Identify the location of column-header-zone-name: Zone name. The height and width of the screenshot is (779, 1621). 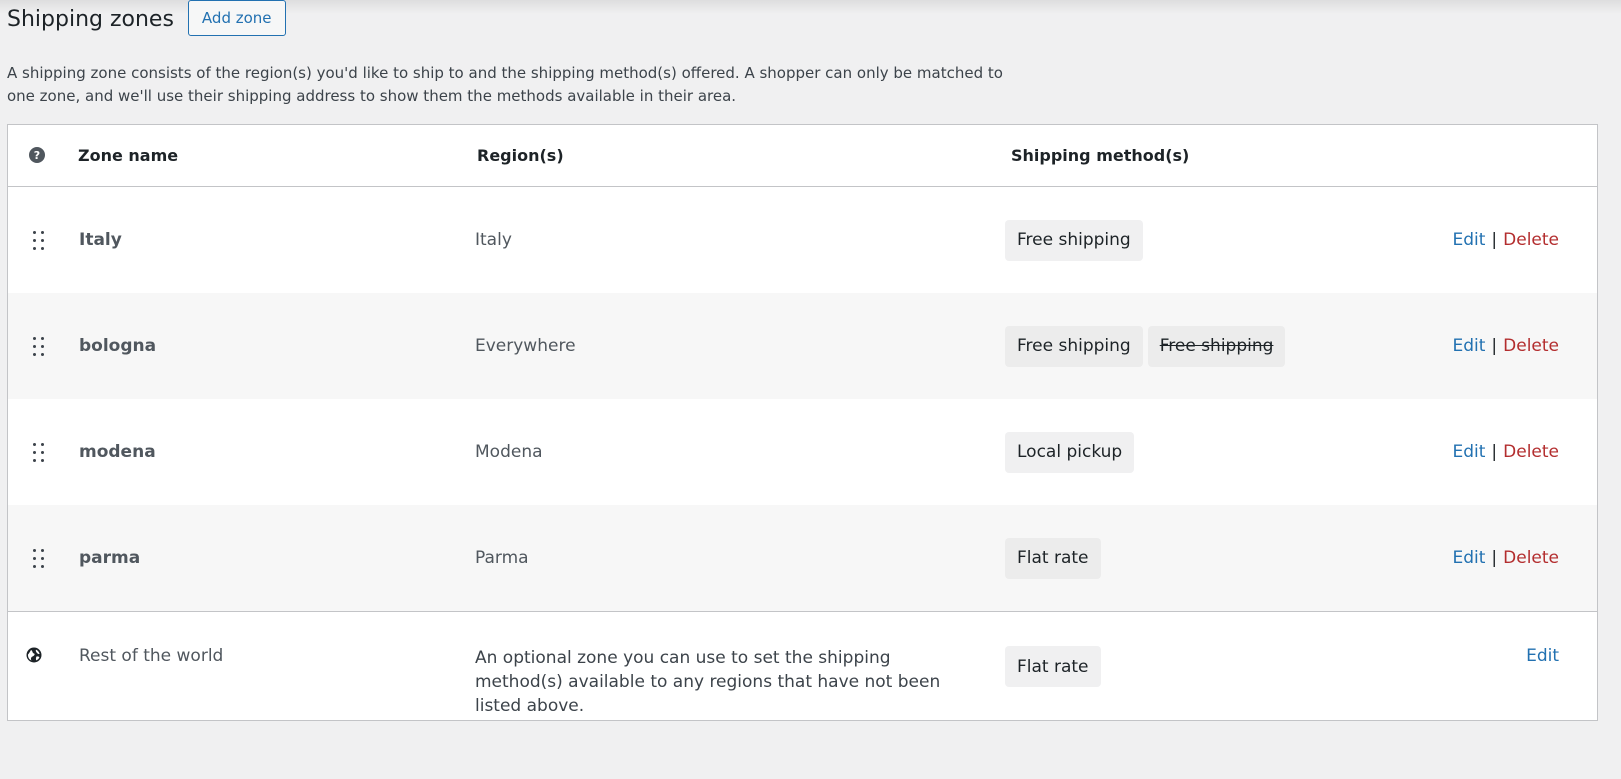
(128, 155).